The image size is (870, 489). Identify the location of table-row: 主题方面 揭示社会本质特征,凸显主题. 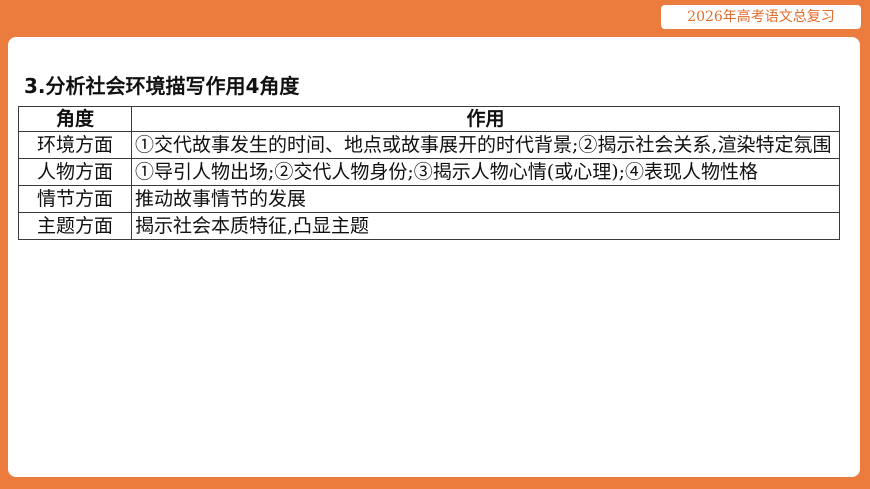
(429, 226).